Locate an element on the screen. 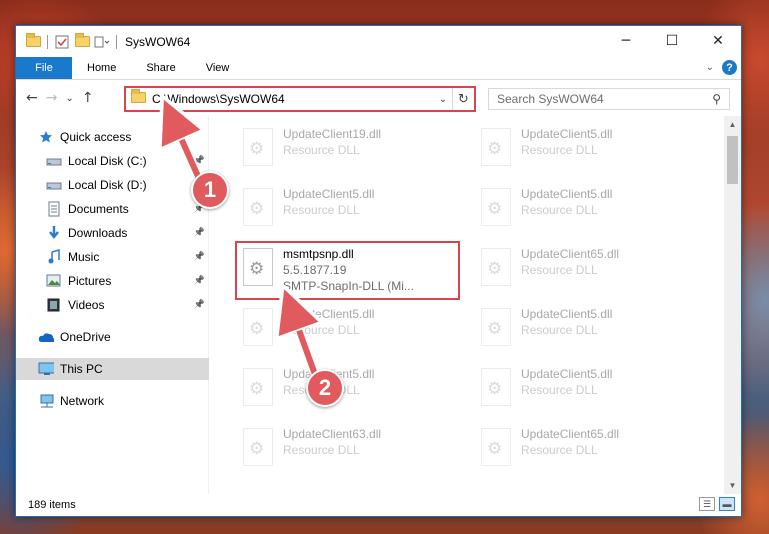 The image size is (769, 534). window-title: SysWOW64 is located at coordinates (158, 41).